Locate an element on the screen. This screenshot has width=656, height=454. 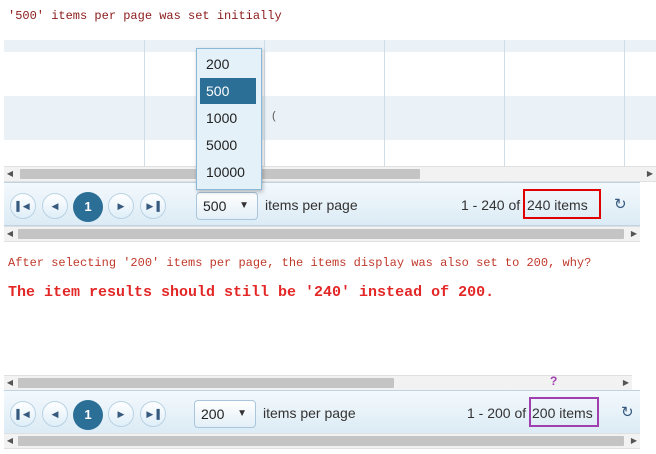
page-size-value: 500 is located at coordinates (215, 206).